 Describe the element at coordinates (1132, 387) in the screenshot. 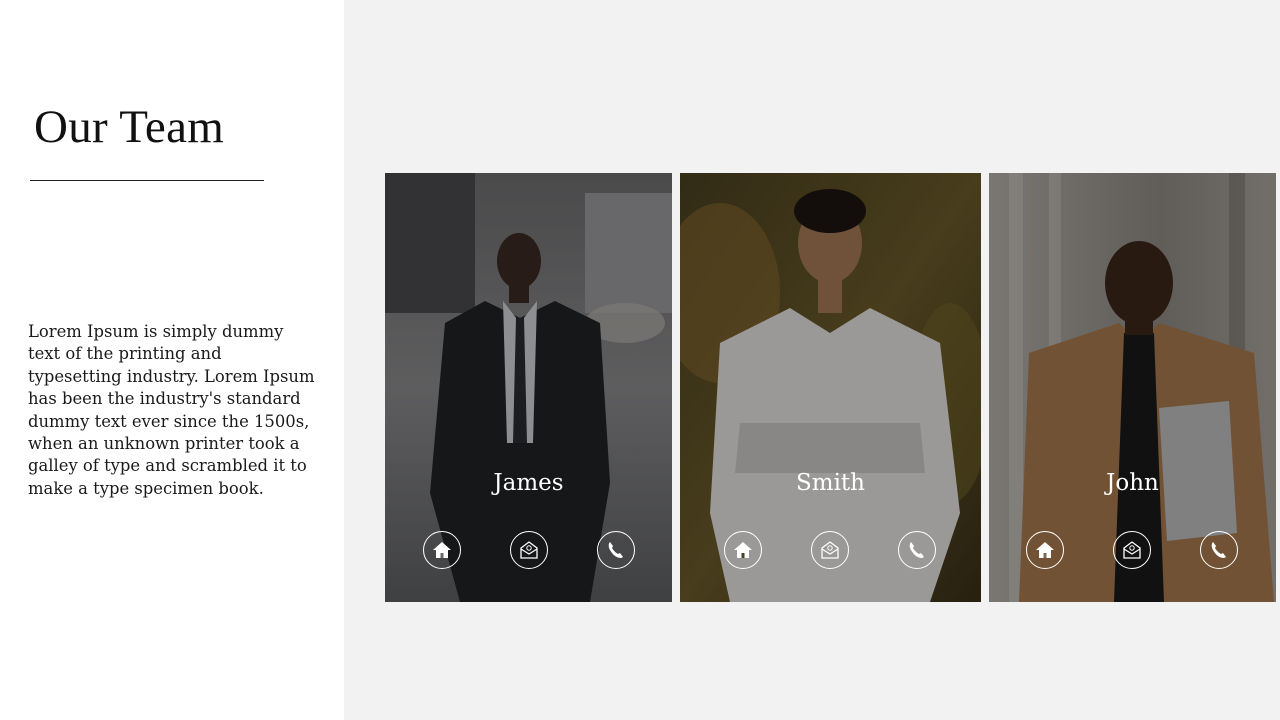

I see `card-content-john: John` at that location.